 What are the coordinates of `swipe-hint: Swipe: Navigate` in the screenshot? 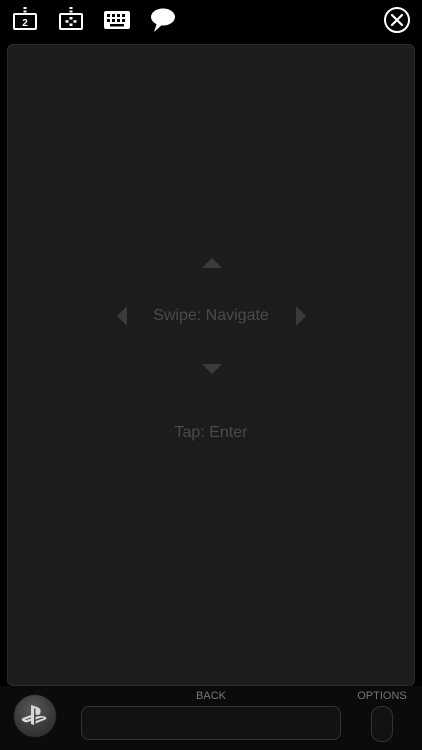 It's located at (211, 315).